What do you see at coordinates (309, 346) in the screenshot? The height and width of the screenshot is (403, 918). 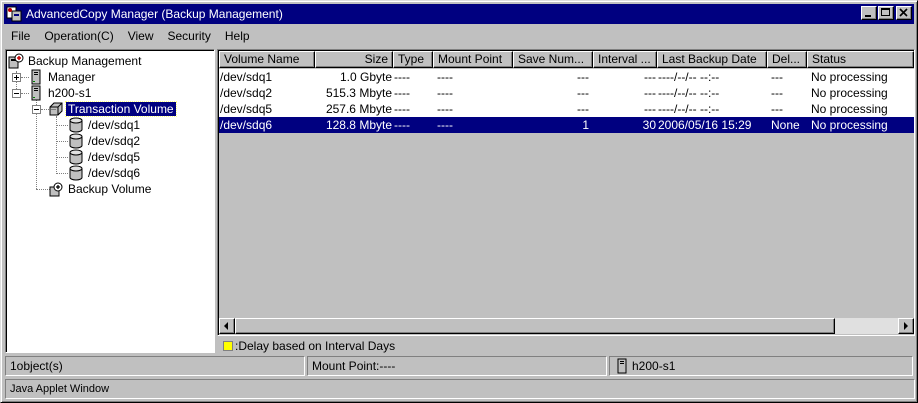 I see `delay-legend: :Delay based on Interval Days` at bounding box center [309, 346].